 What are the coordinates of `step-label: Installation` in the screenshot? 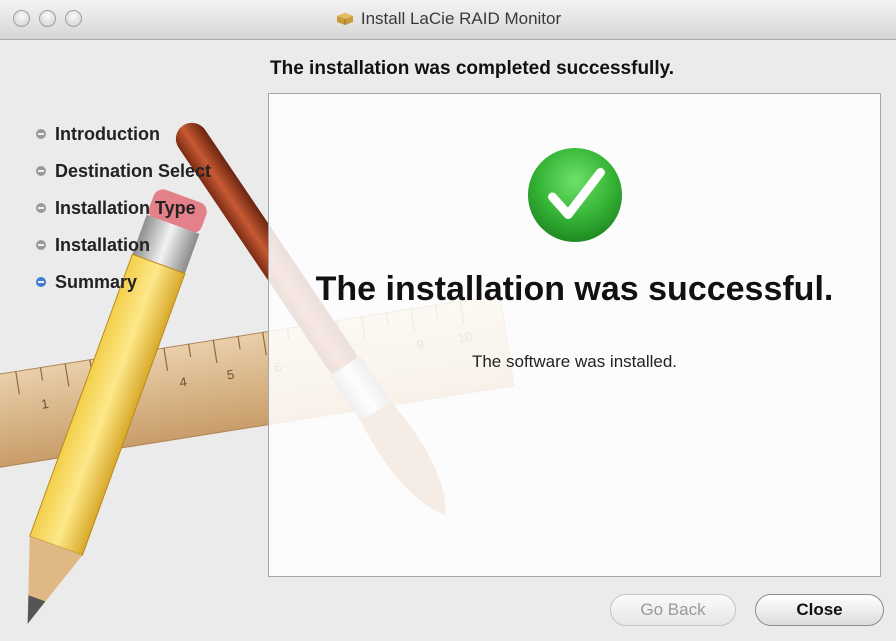 It's located at (103, 245).